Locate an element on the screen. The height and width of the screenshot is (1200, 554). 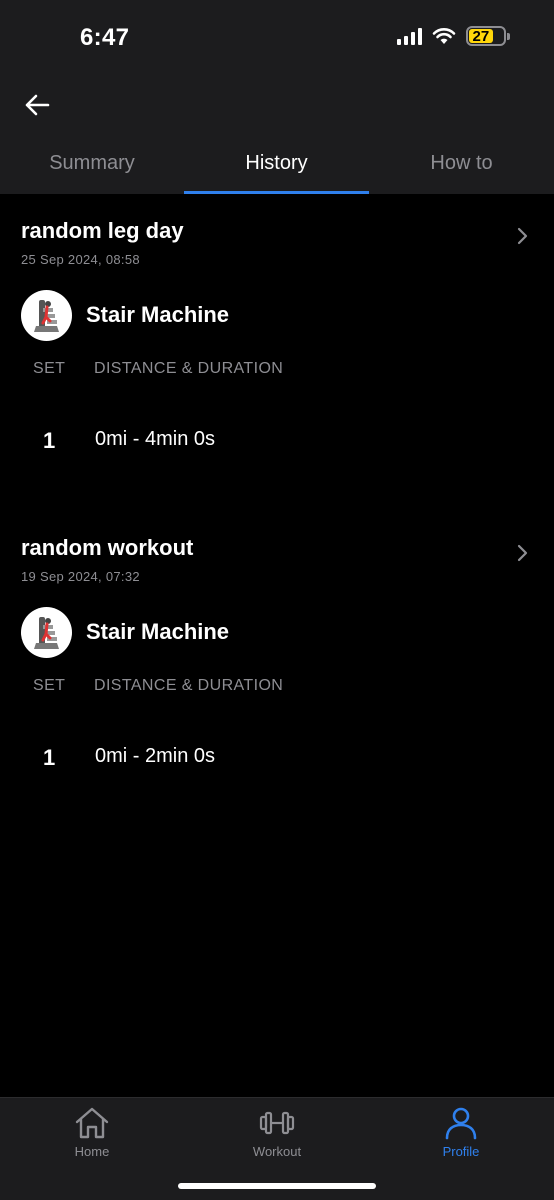
tab-bar: Summary History How to is located at coordinates (277, 167).